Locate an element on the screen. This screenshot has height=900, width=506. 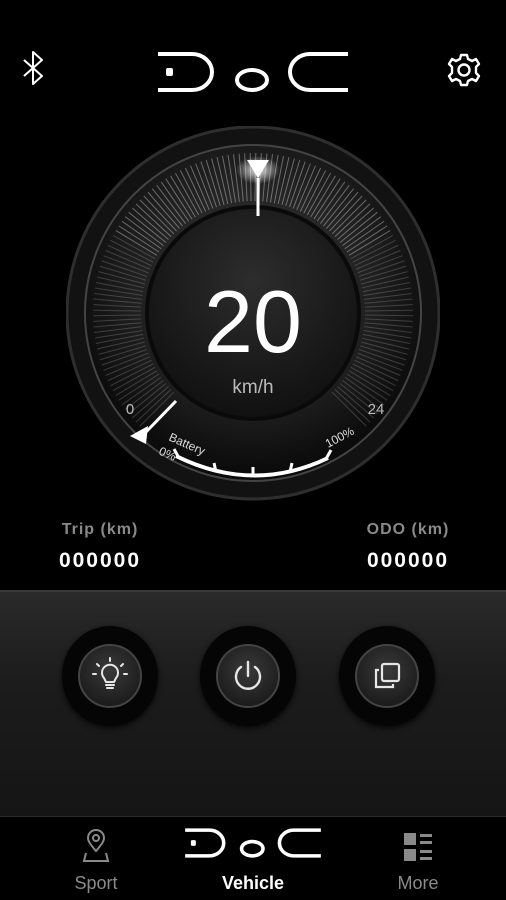
power-button is located at coordinates (248, 676).